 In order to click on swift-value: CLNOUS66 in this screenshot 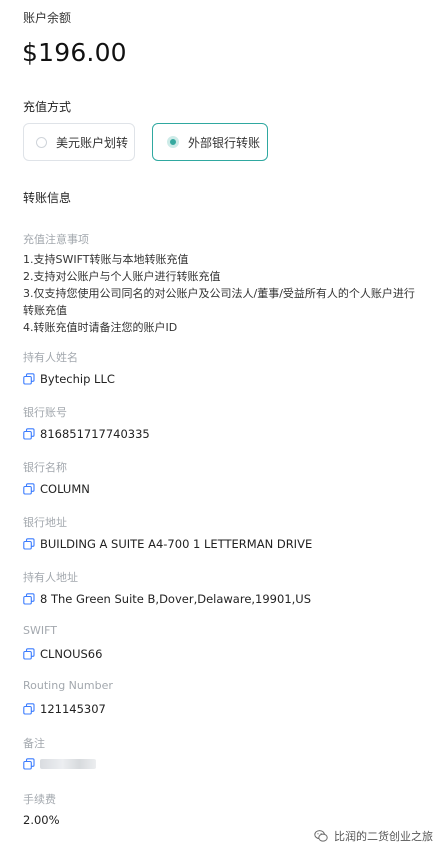, I will do `click(71, 654)`.